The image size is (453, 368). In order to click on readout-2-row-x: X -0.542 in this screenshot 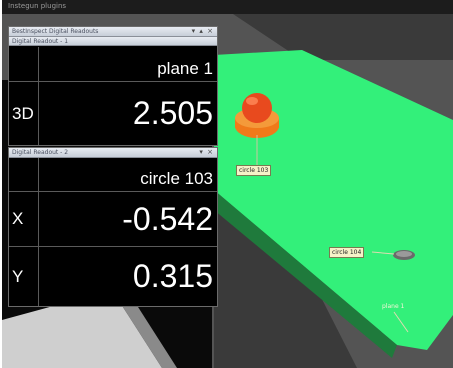, I will do `click(113, 219)`.